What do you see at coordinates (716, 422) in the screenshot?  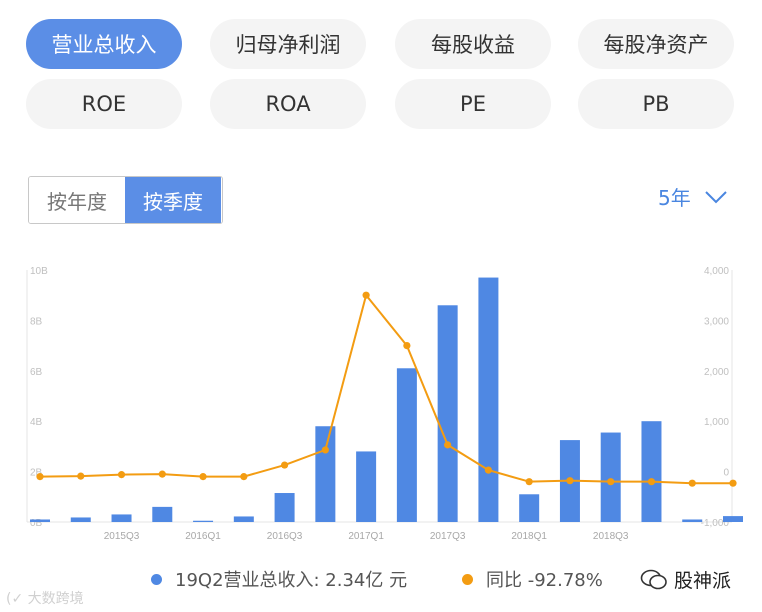 I see `y-tick-right-label: 1,000` at bounding box center [716, 422].